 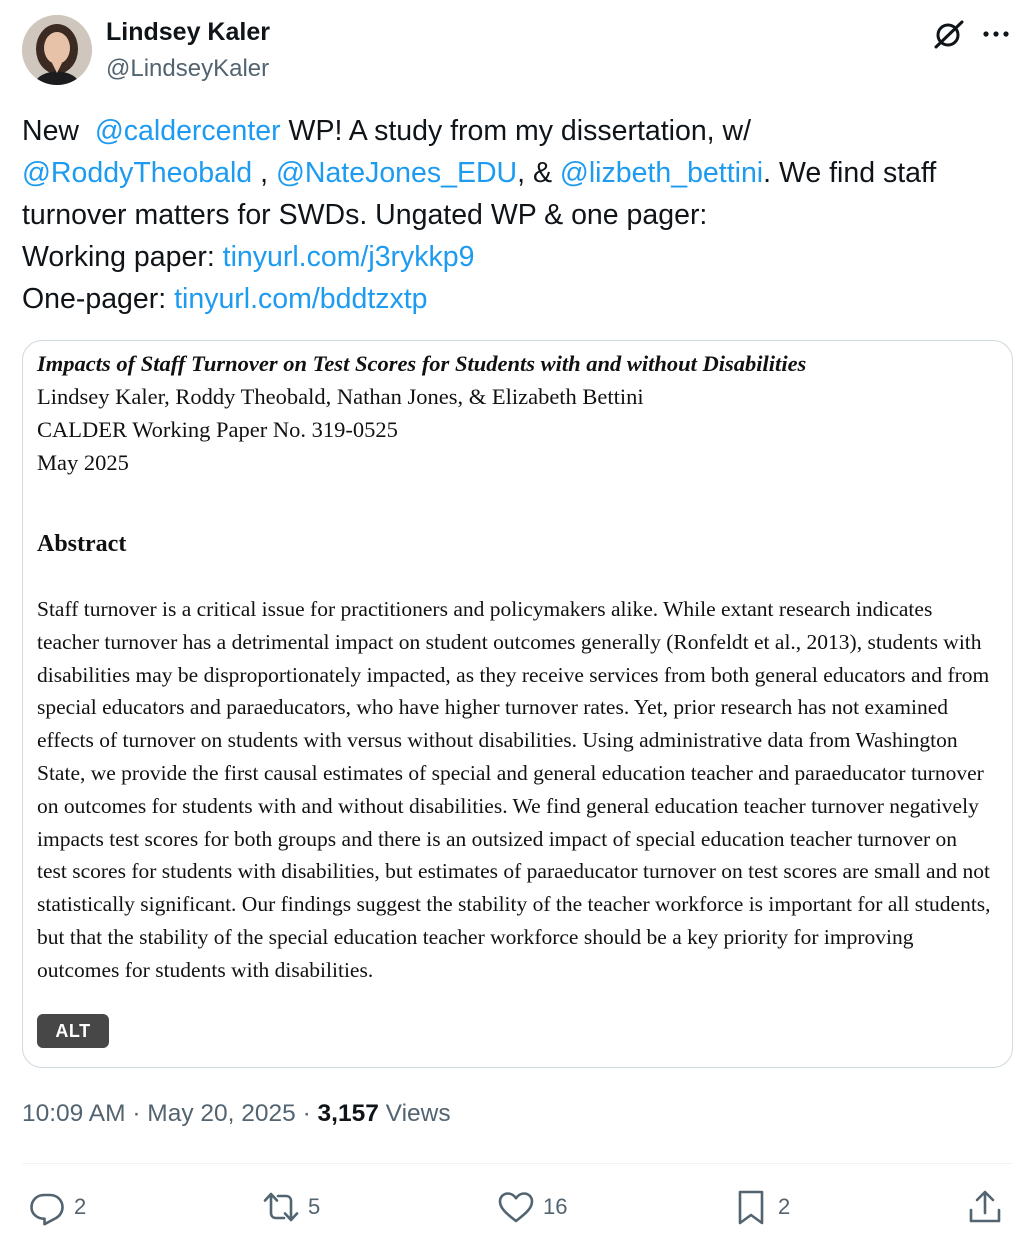 I want to click on repost-button: 5, so click(x=291, y=1207).